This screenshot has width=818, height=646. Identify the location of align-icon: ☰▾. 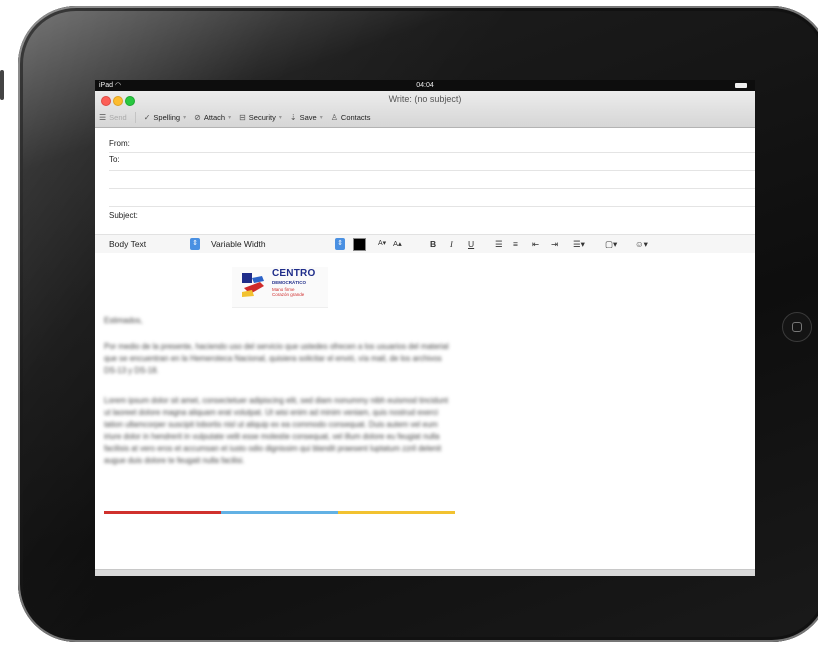
(579, 244).